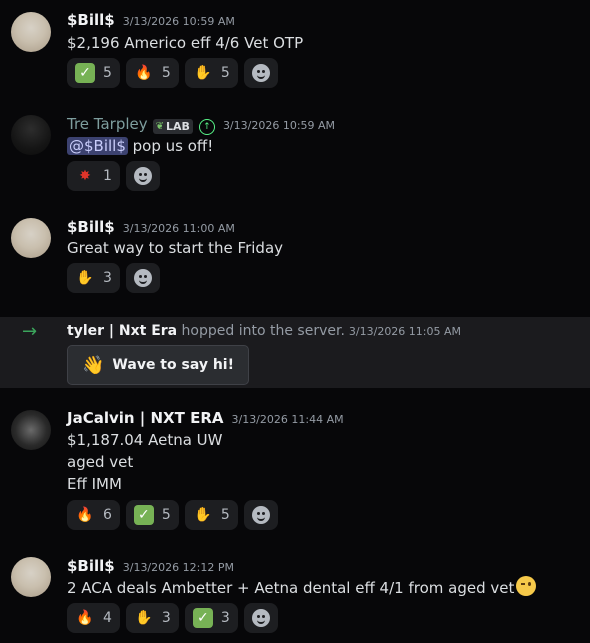 This screenshot has height=643, width=590. What do you see at coordinates (158, 365) in the screenshot?
I see `wave-button: 👋 Wave to say hi!` at bounding box center [158, 365].